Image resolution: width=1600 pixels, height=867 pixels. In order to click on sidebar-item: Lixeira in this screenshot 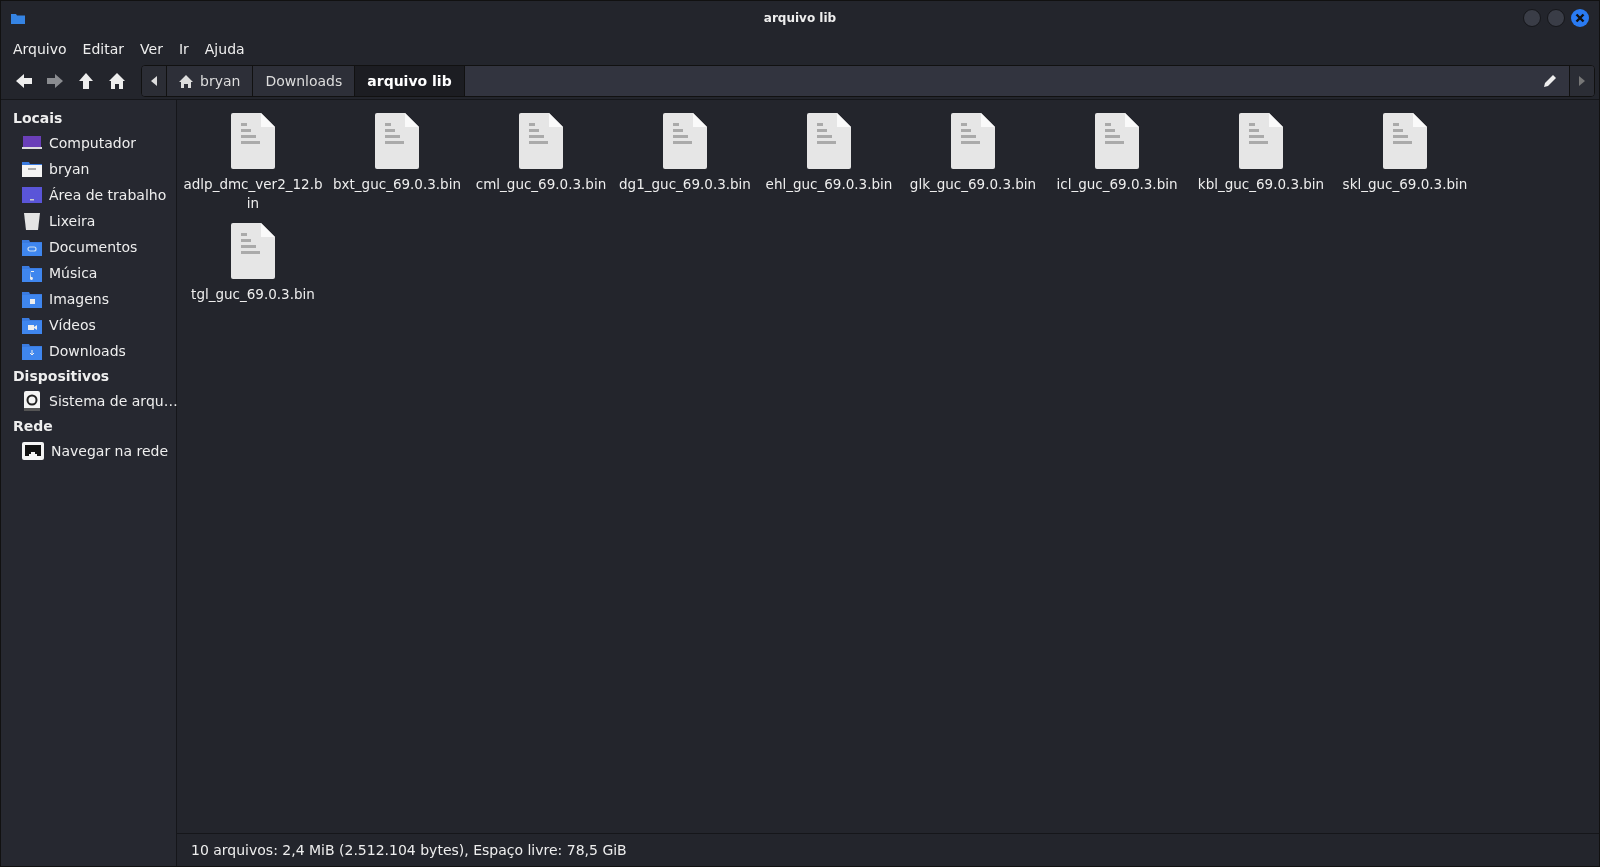, I will do `click(88, 221)`.